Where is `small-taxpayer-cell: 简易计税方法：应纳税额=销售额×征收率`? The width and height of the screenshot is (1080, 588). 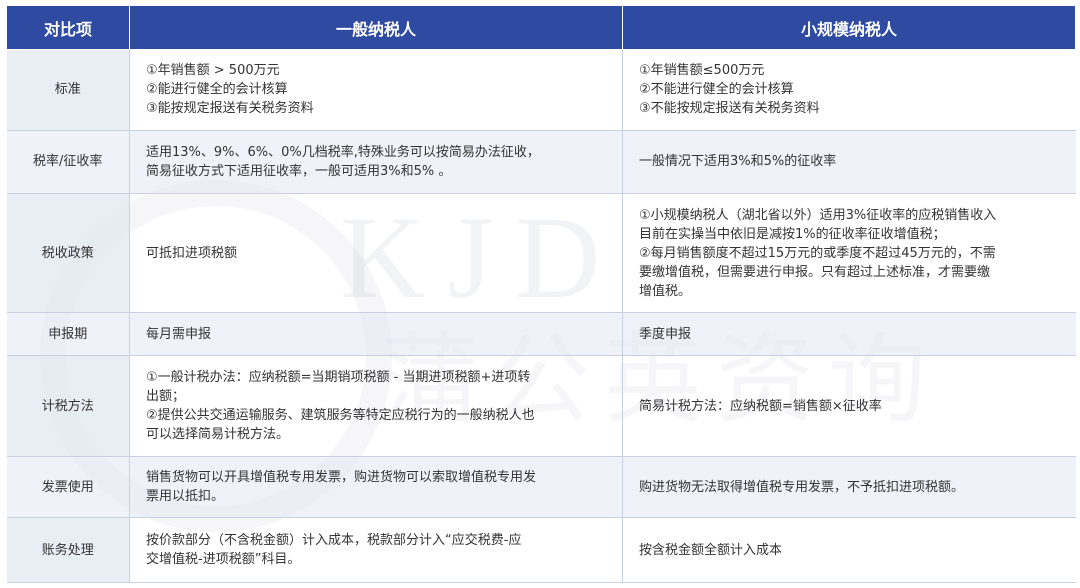
small-taxpayer-cell: 简易计税方法：应纳税额=销售额×征收率 is located at coordinates (849, 406).